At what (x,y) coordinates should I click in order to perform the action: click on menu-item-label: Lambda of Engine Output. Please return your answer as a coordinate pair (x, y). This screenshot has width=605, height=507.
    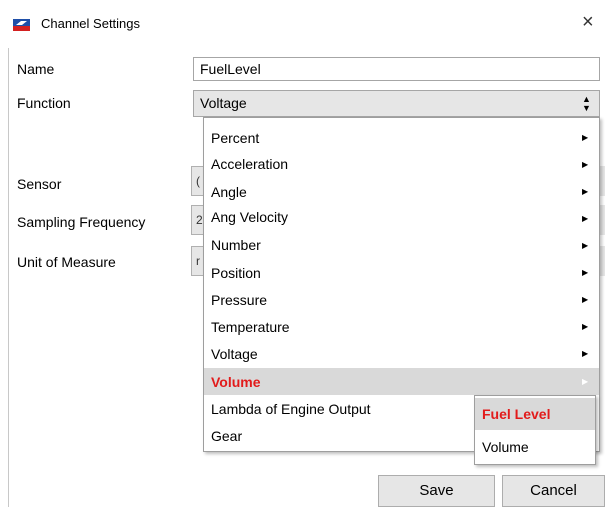
    Looking at the image, I should click on (291, 409).